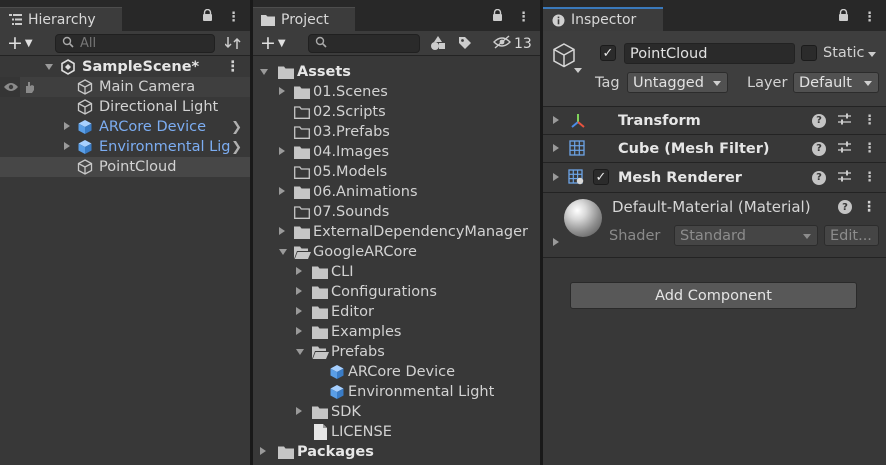 Image resolution: width=886 pixels, height=465 pixels. I want to click on mesh-renderer-enabled-checkbox: ✓, so click(601, 177).